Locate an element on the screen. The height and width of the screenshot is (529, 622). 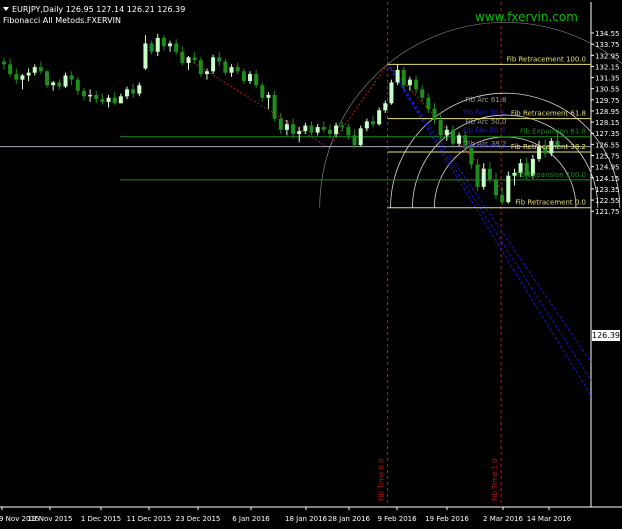
time-tick-label: 2 Mar 2016 is located at coordinates (503, 519).